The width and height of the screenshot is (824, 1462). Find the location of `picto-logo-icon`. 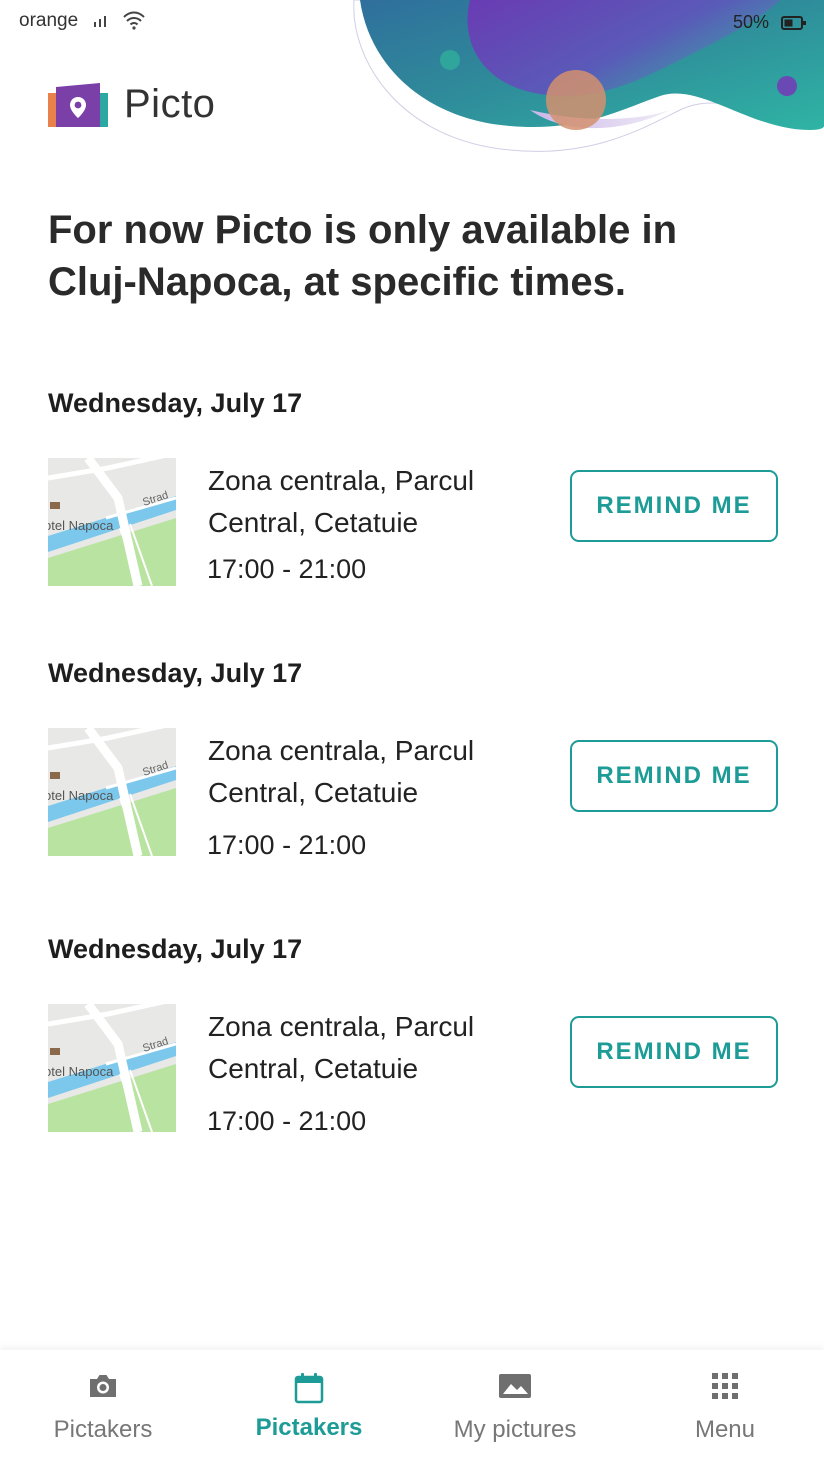

picto-logo-icon is located at coordinates (78, 104).